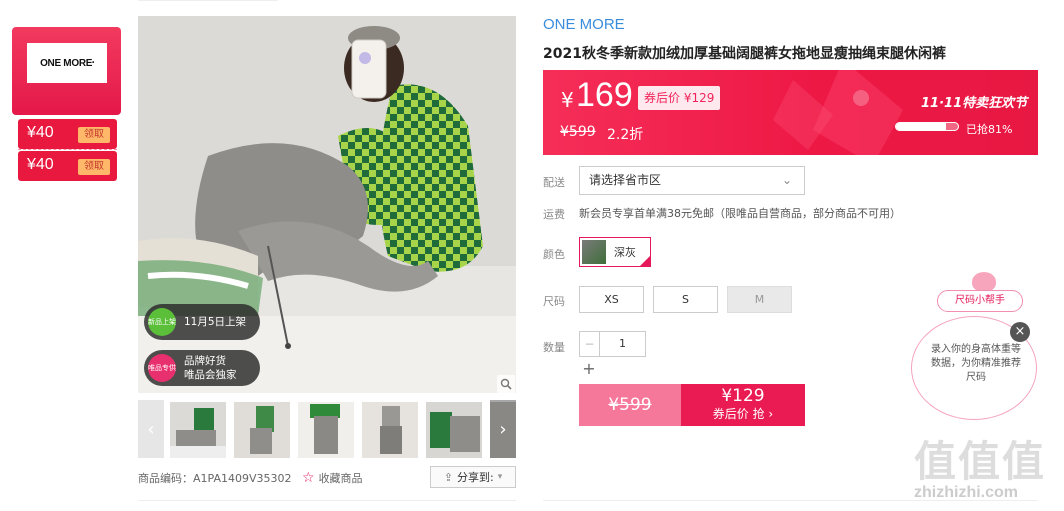 The image size is (1064, 511). I want to click on shipping-label: 配送, so click(554, 182).